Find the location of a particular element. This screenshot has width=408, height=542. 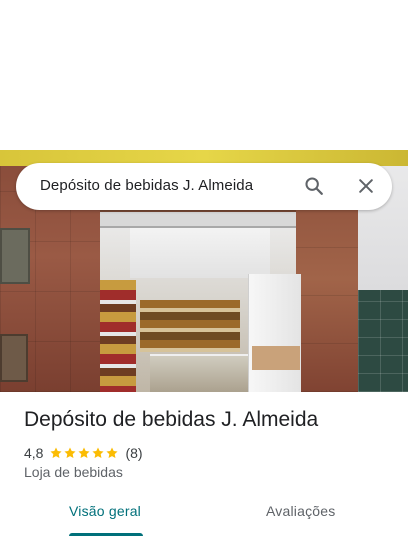

close-icon is located at coordinates (366, 186).